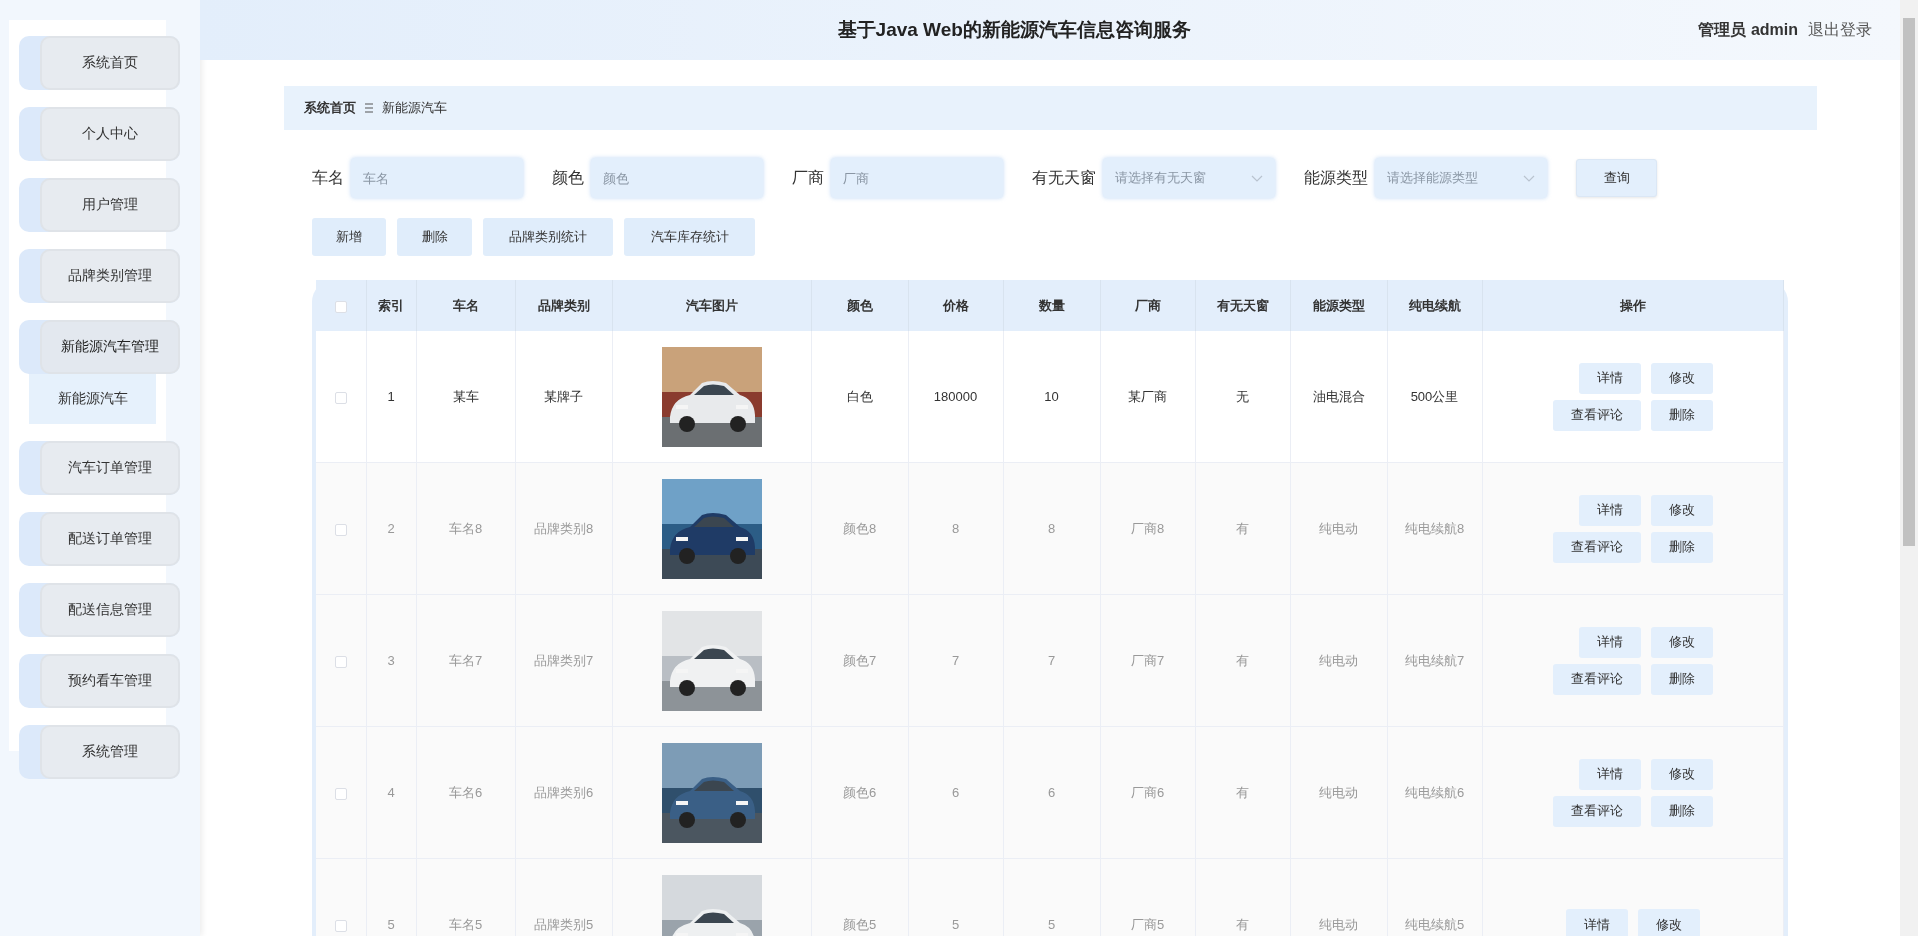 This screenshot has height=936, width=1918. I want to click on table-cell: 3, so click(391, 660).